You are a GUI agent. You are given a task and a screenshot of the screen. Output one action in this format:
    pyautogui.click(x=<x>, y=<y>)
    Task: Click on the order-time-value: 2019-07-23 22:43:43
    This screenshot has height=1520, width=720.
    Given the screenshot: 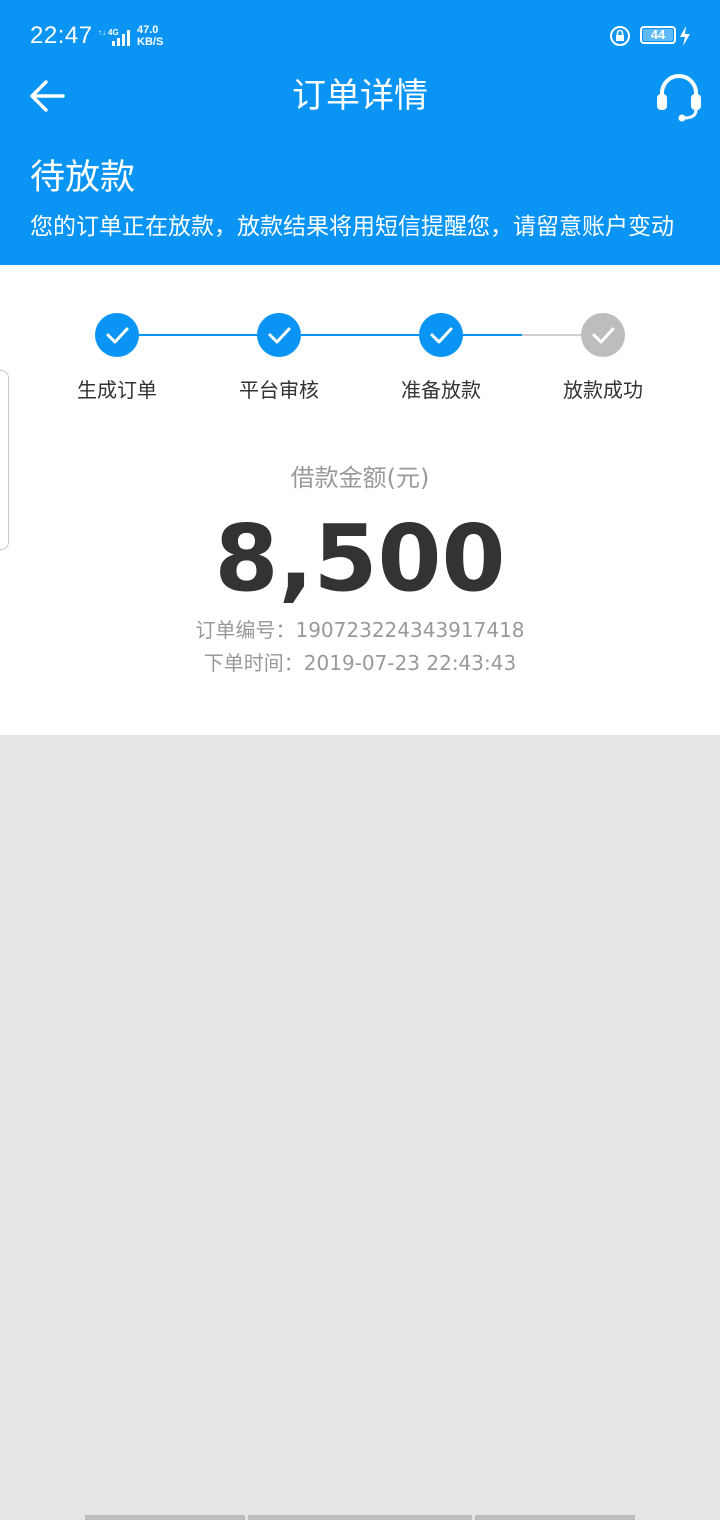 What is the action you would take?
    pyautogui.click(x=410, y=663)
    